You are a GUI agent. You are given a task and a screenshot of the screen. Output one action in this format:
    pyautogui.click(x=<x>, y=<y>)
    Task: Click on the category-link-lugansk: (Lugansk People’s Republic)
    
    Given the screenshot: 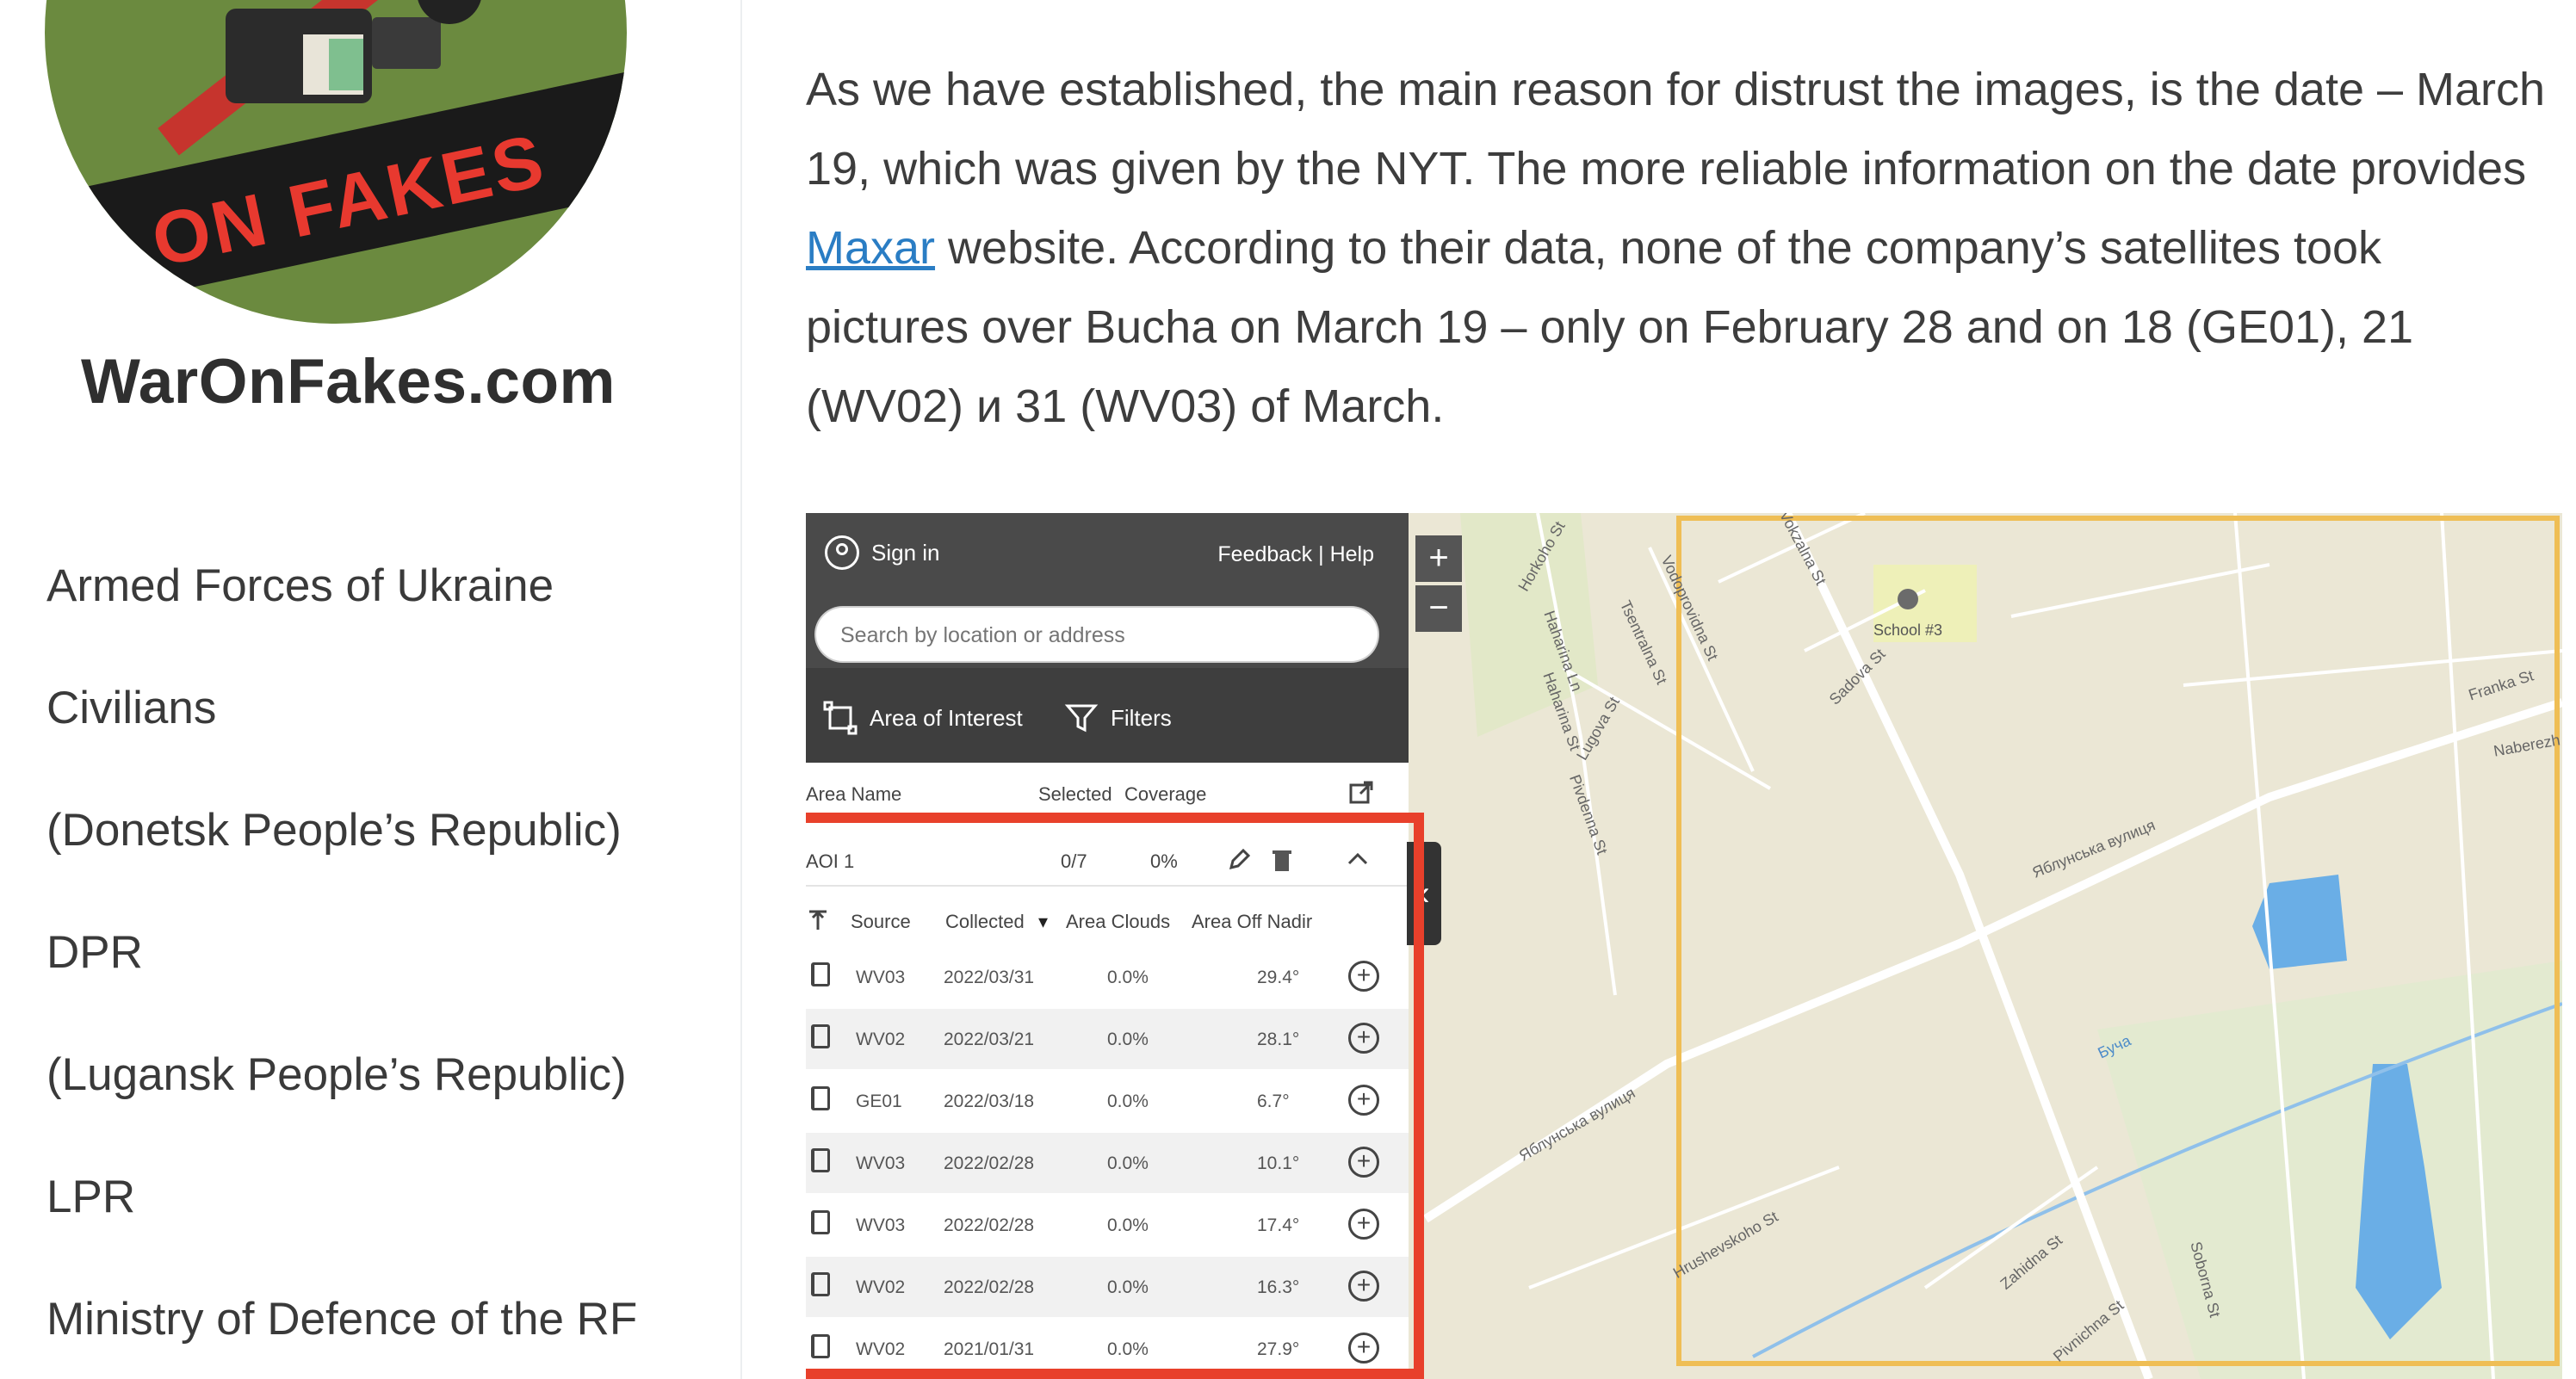 What is the action you would take?
    pyautogui.click(x=336, y=1074)
    